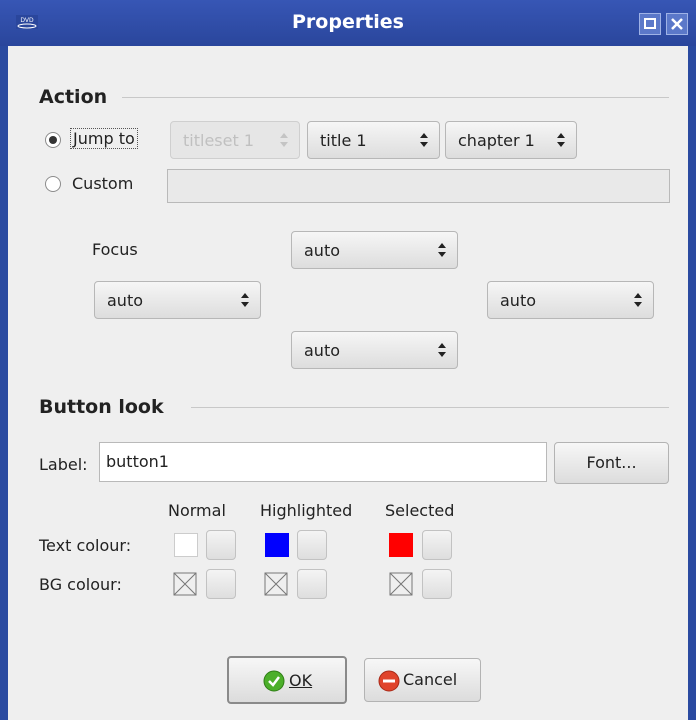 The width and height of the screenshot is (696, 720). Describe the element at coordinates (85, 545) in the screenshot. I see `text-colour-label: Text colour:` at that location.